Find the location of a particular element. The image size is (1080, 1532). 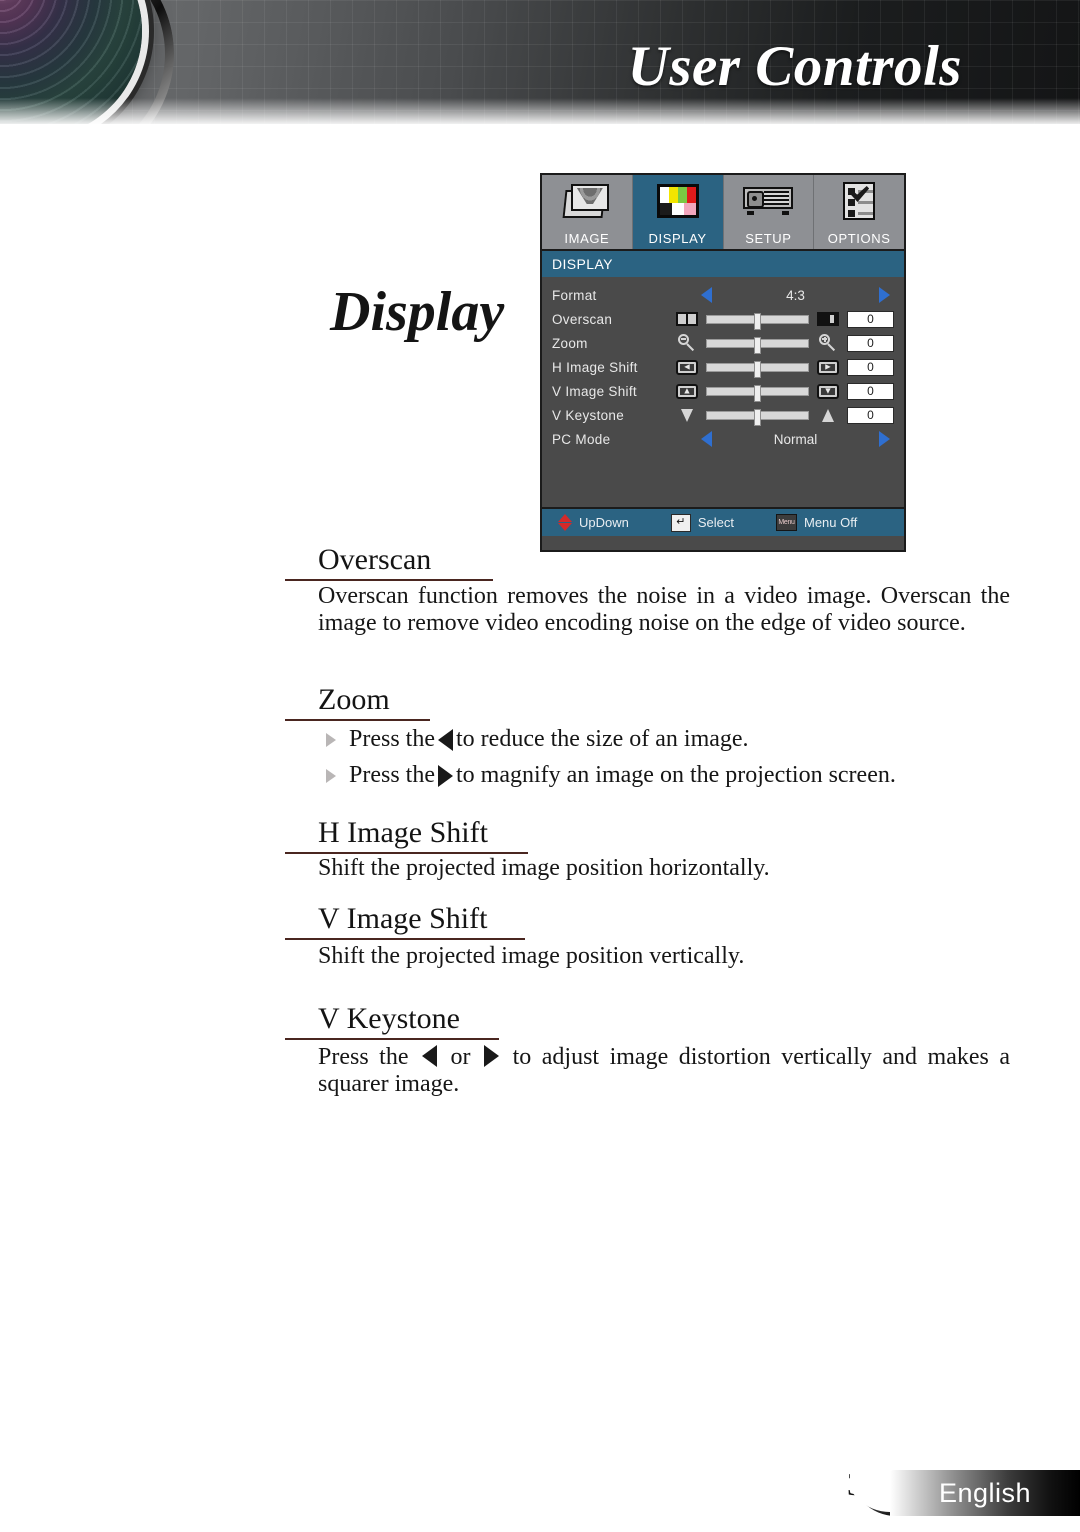

osd-hint-menu-off: Menu Menu Off is located at coordinates (816, 522).